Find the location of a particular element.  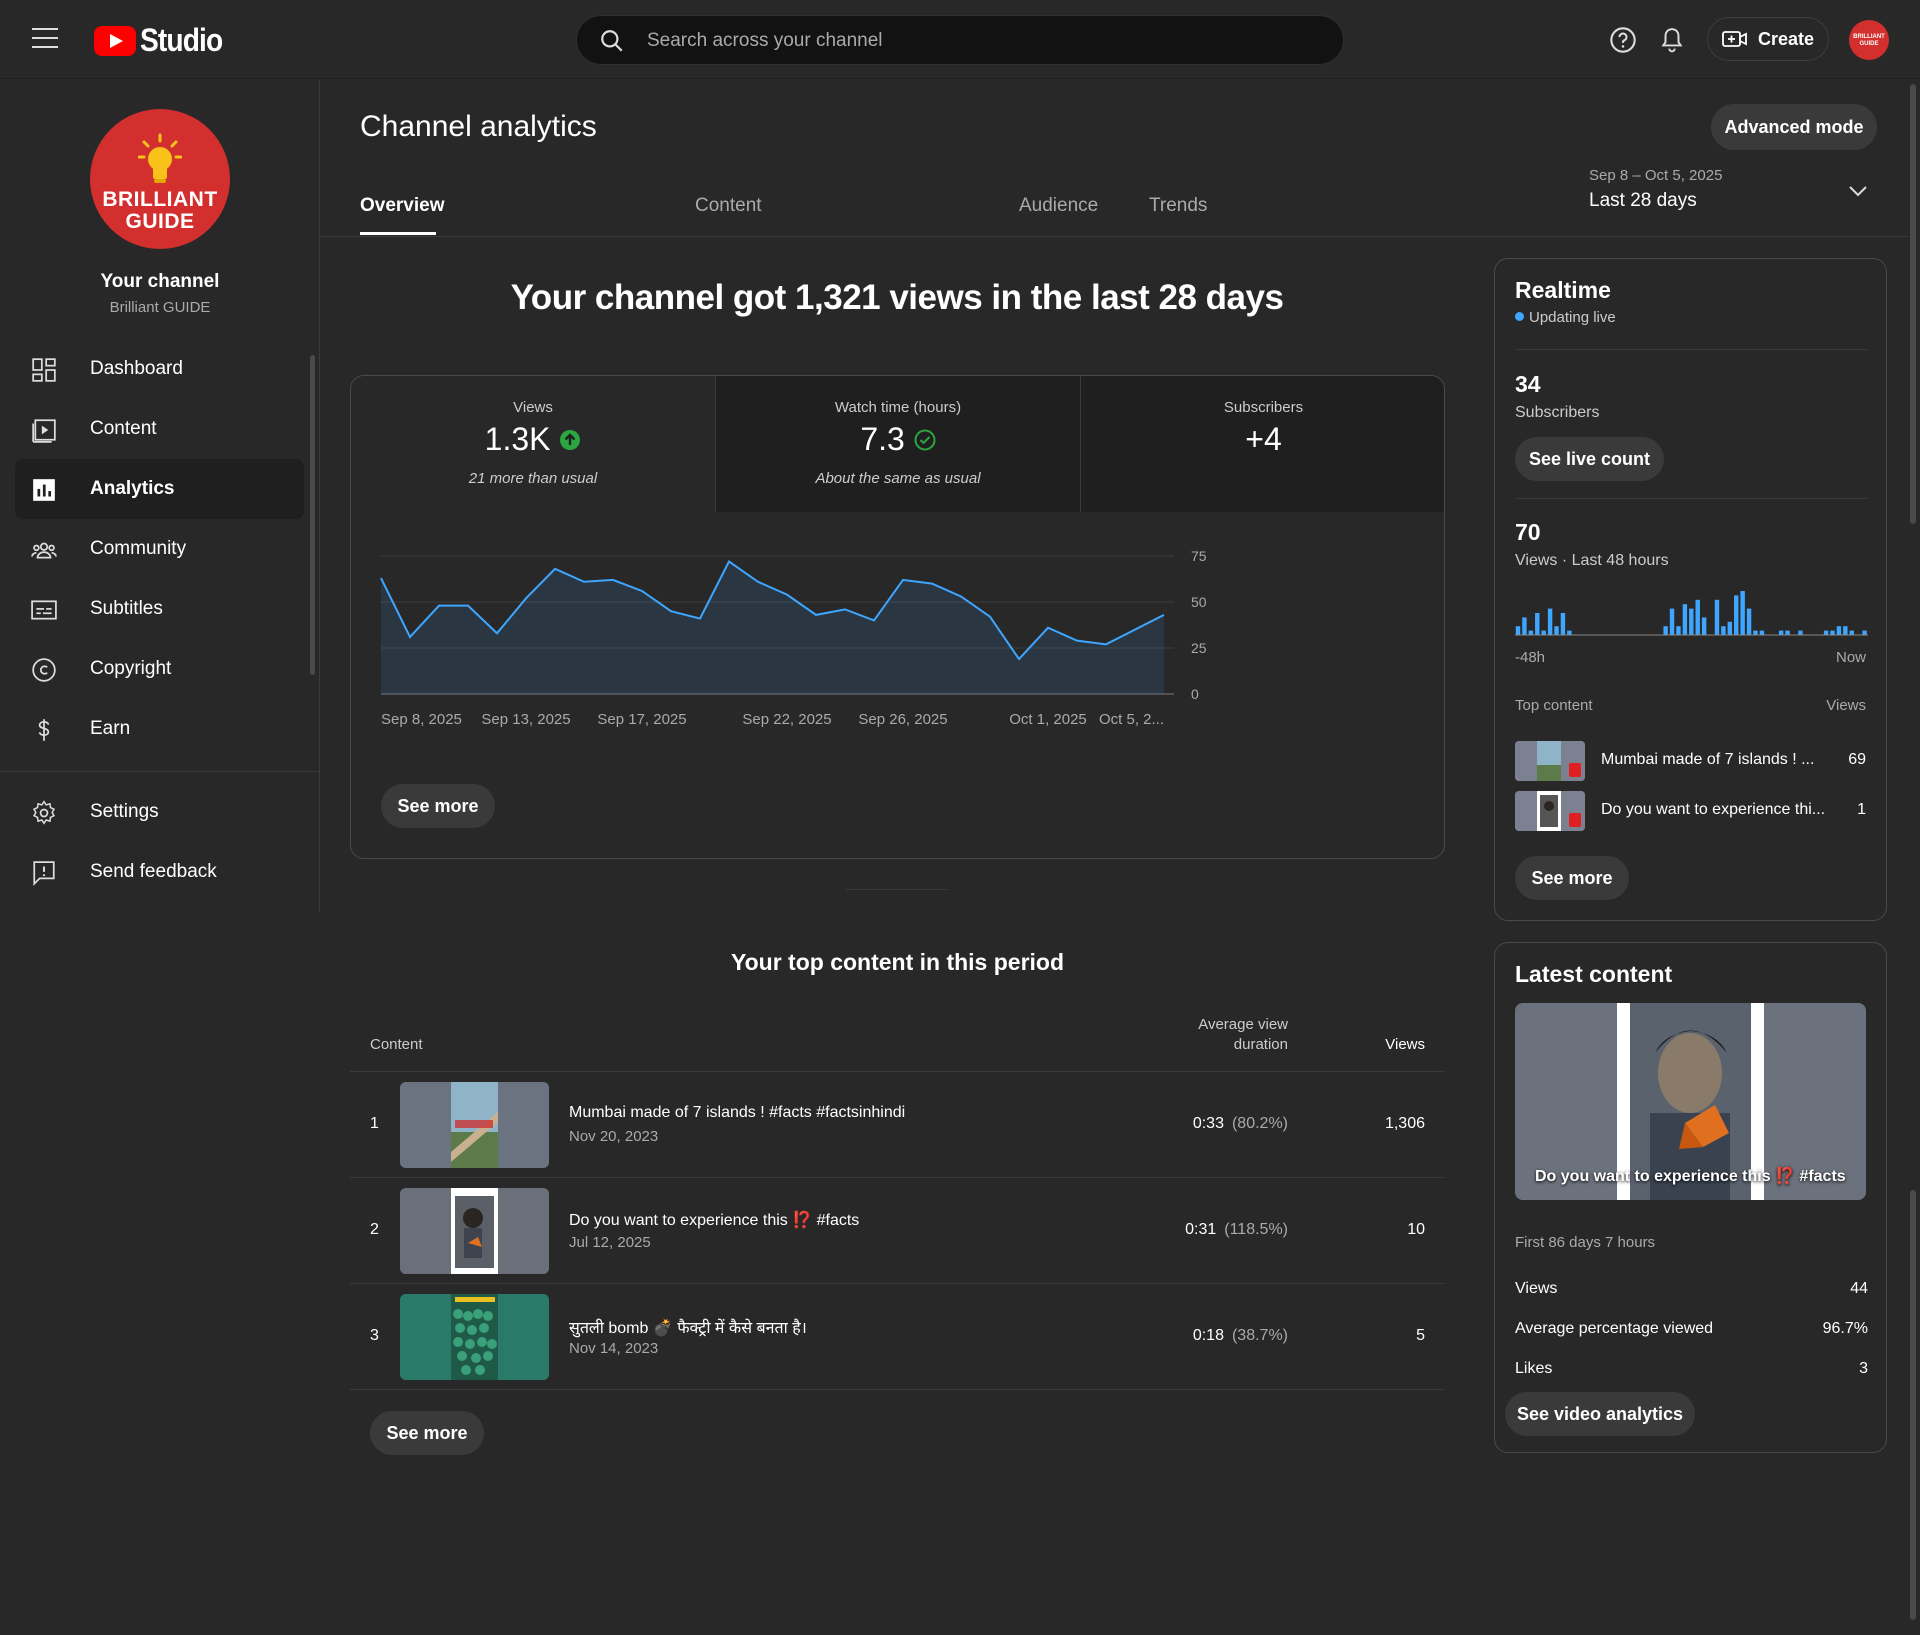

tab-audience: Audience is located at coordinates (1058, 206).